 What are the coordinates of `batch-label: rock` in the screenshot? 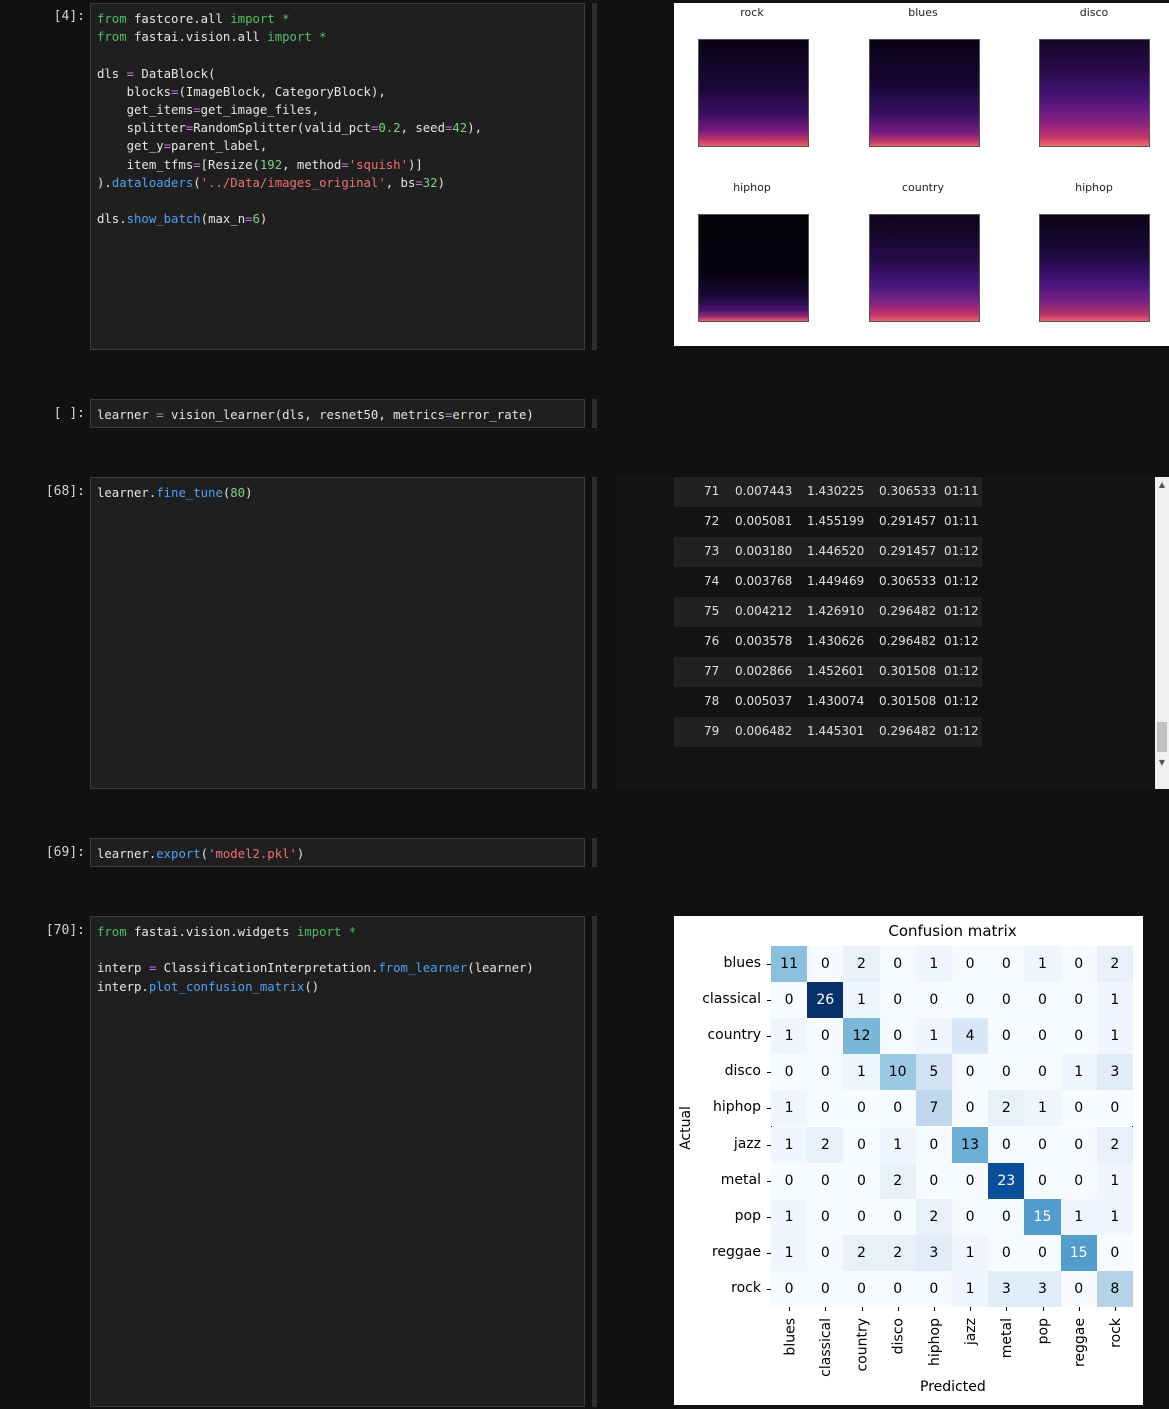 It's located at (752, 12).